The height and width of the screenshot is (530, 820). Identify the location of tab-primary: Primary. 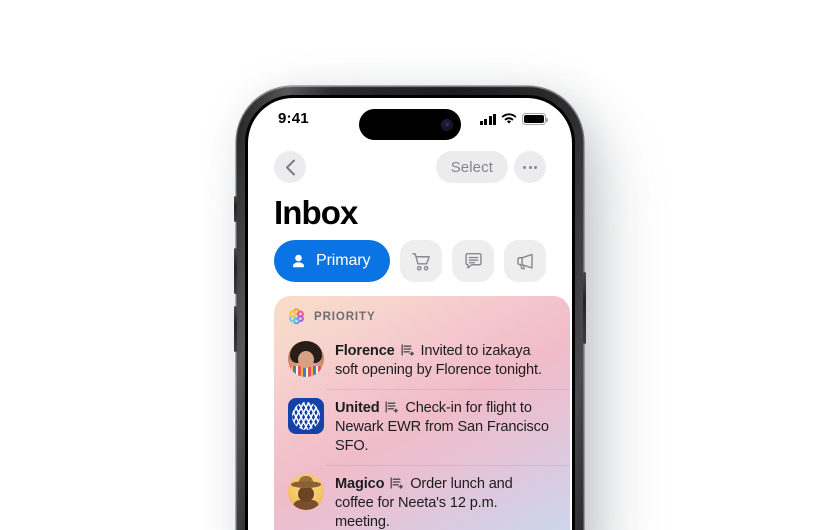
(332, 261).